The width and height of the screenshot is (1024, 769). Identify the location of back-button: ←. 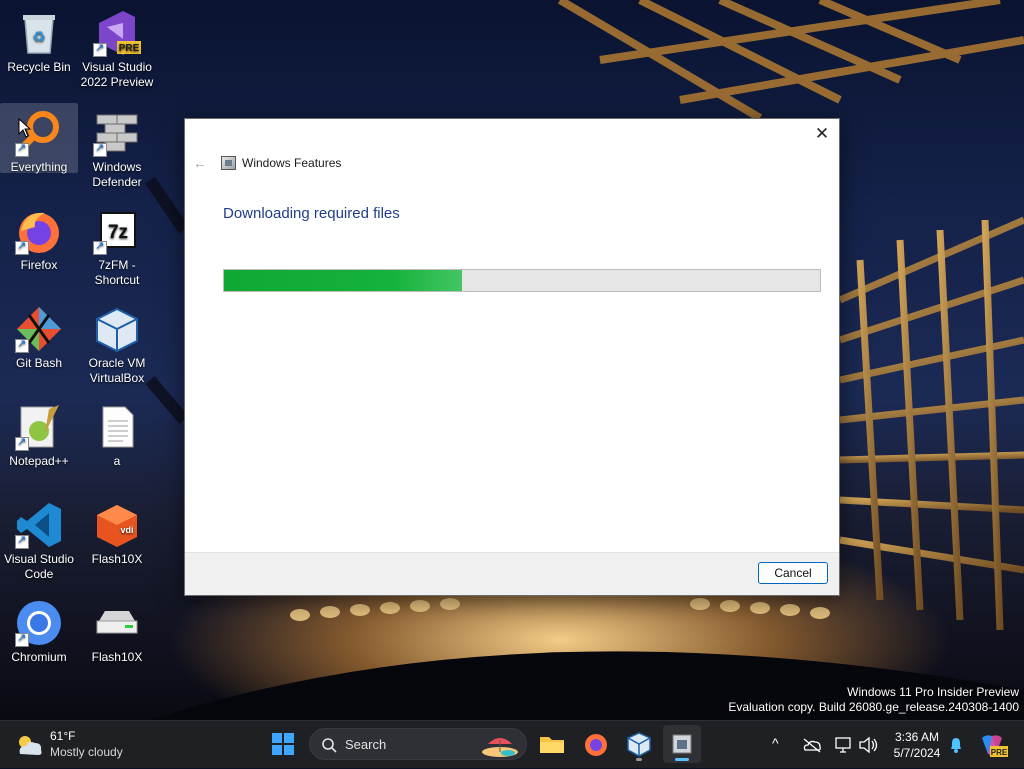
(200, 163).